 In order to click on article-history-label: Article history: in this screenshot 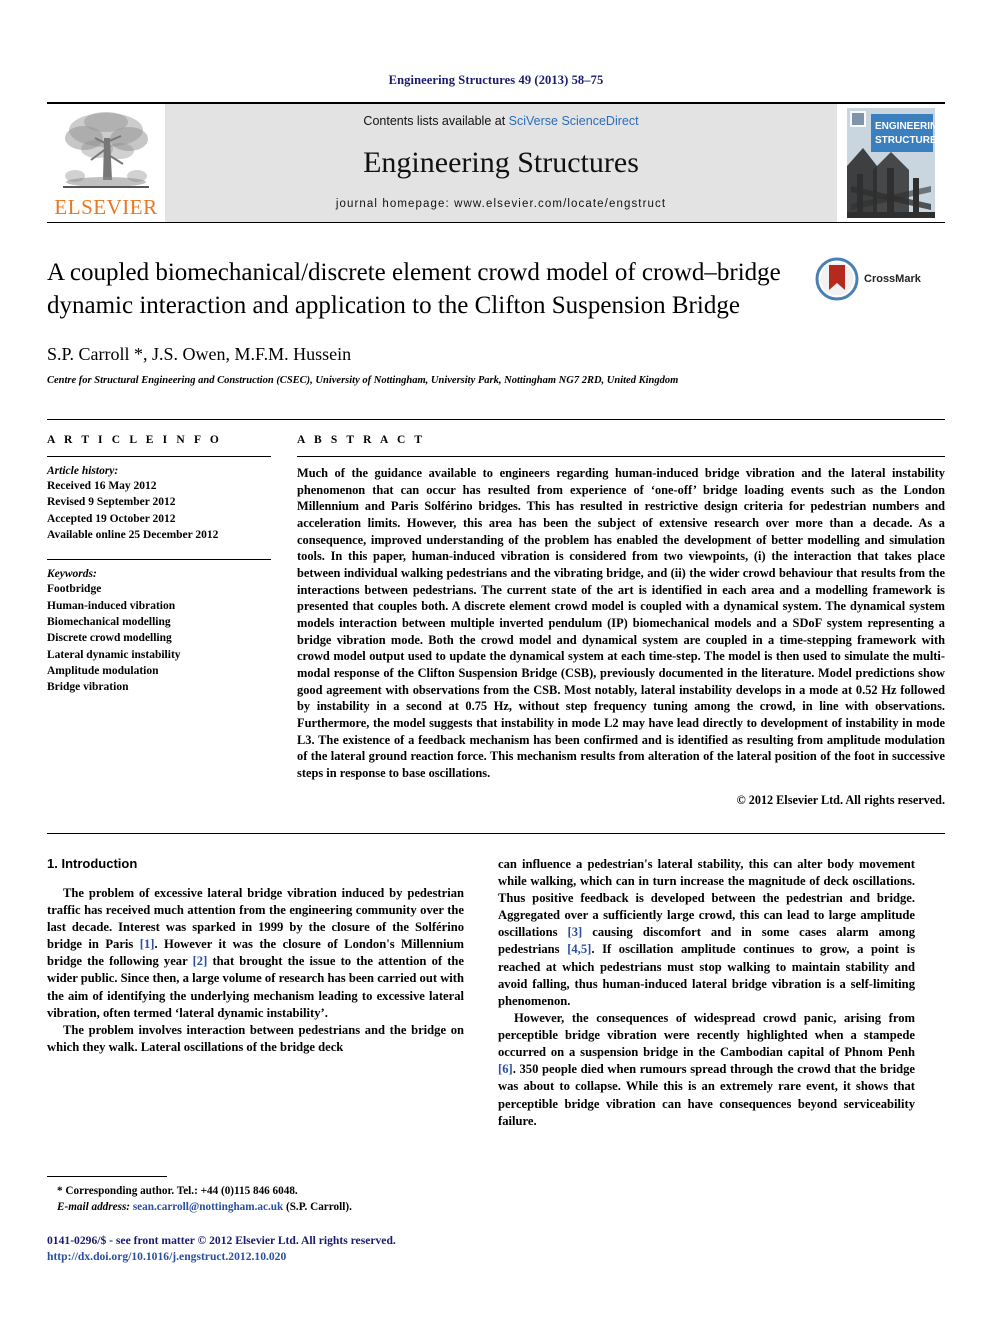, I will do `click(83, 471)`.